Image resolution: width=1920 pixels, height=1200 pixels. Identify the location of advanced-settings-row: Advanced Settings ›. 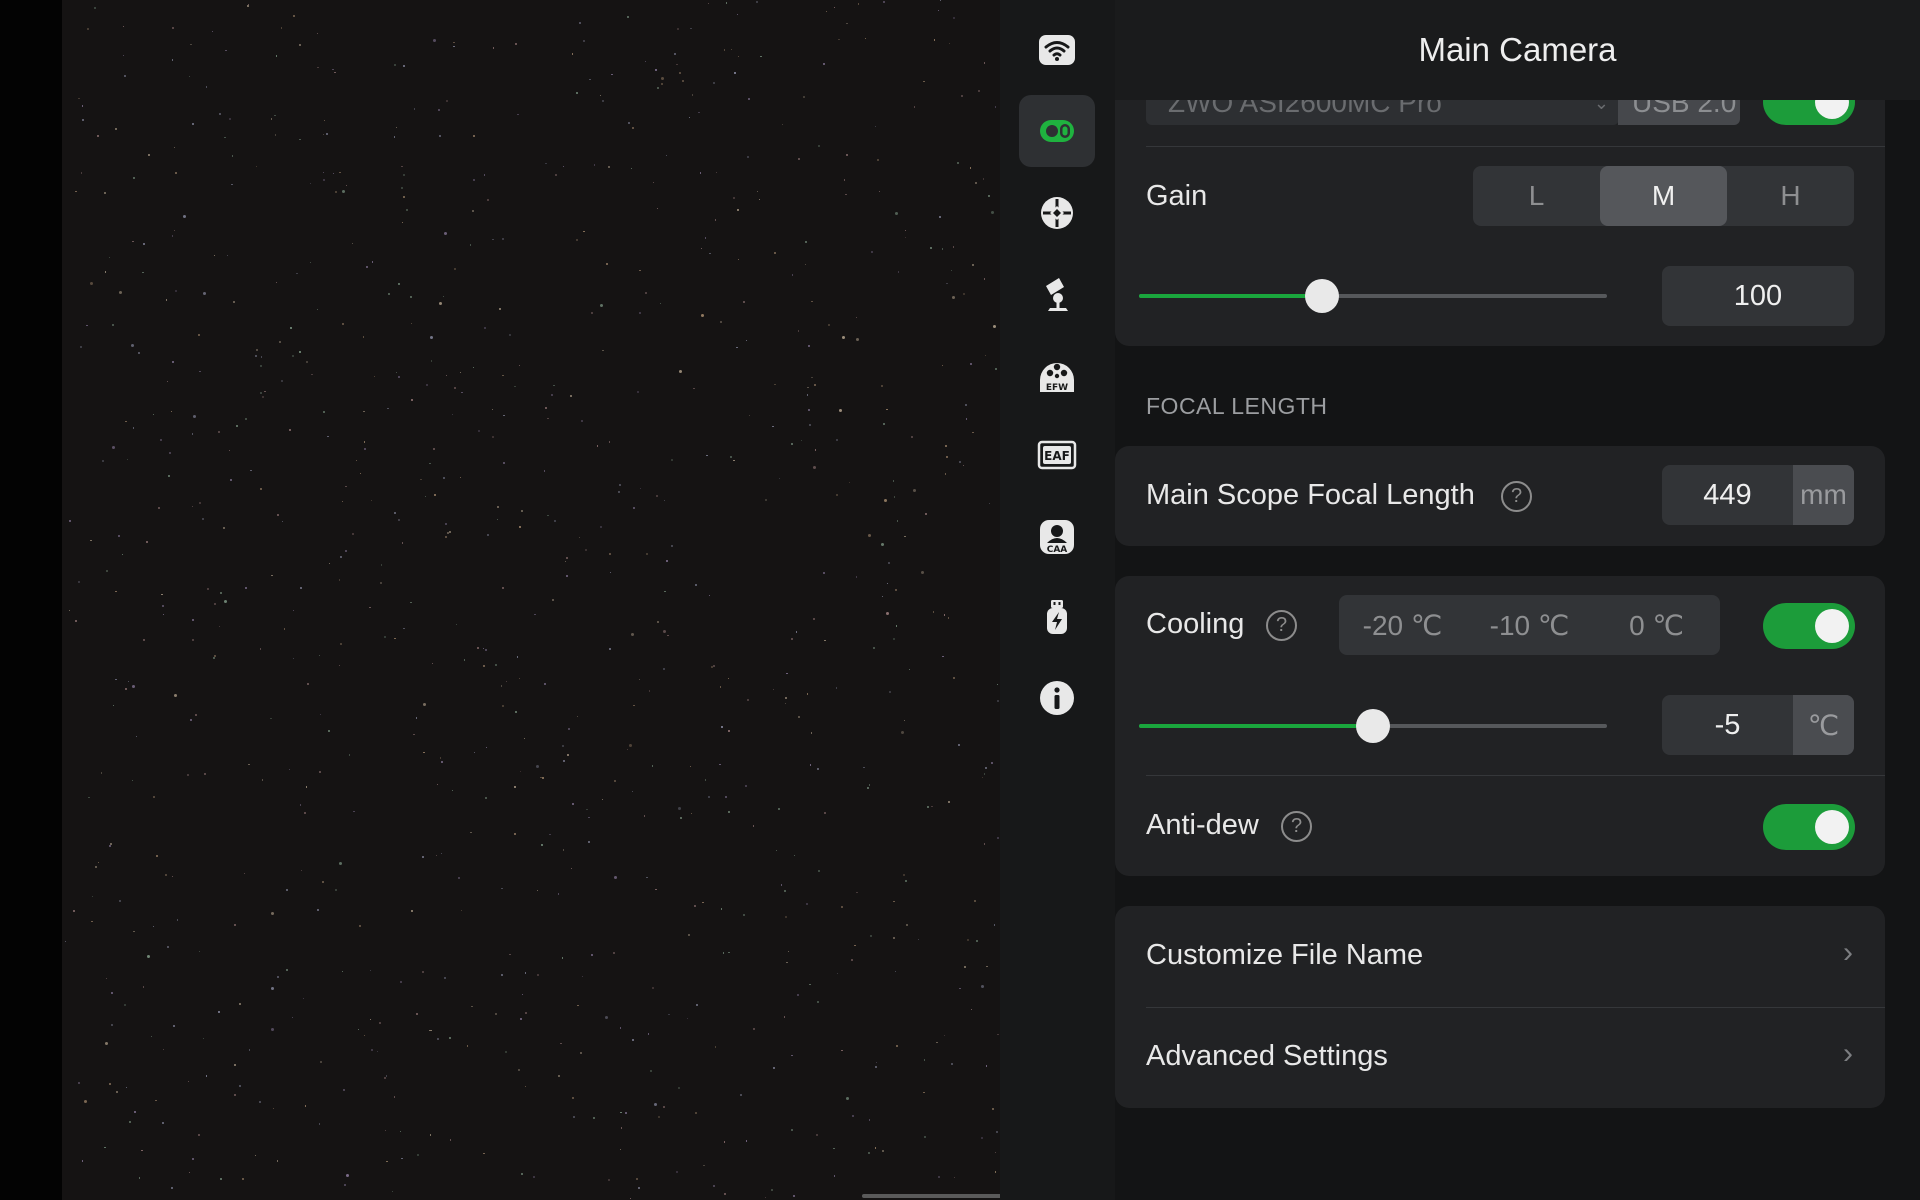
(1500, 1057).